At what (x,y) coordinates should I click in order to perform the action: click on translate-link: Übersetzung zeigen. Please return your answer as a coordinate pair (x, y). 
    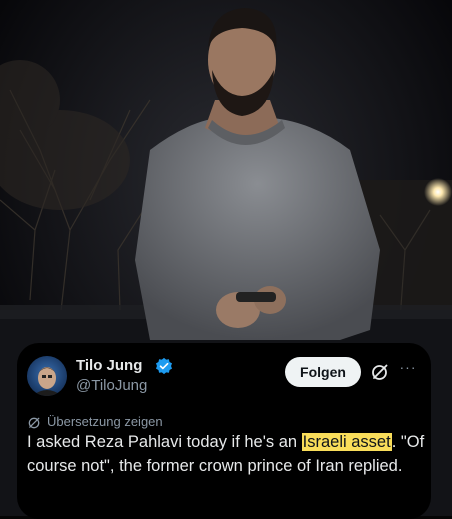
    Looking at the image, I should click on (95, 422).